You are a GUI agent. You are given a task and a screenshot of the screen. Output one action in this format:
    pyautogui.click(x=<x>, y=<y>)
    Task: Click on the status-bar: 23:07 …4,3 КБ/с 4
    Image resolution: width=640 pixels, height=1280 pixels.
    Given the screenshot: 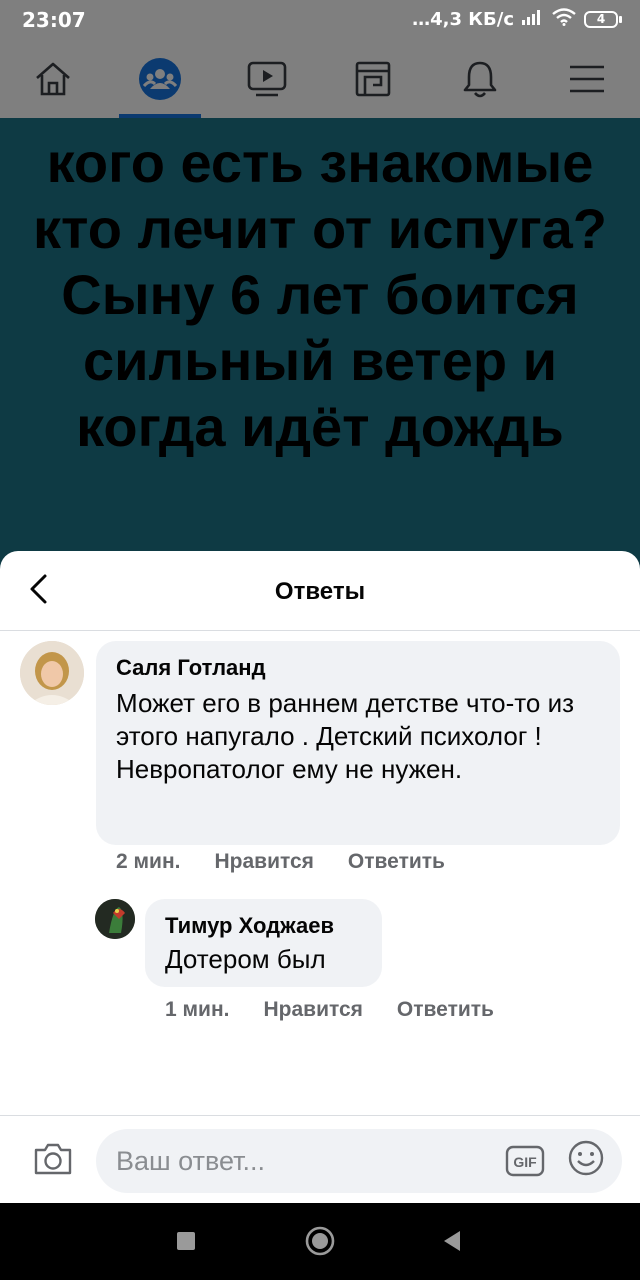 What is the action you would take?
    pyautogui.click(x=320, y=20)
    